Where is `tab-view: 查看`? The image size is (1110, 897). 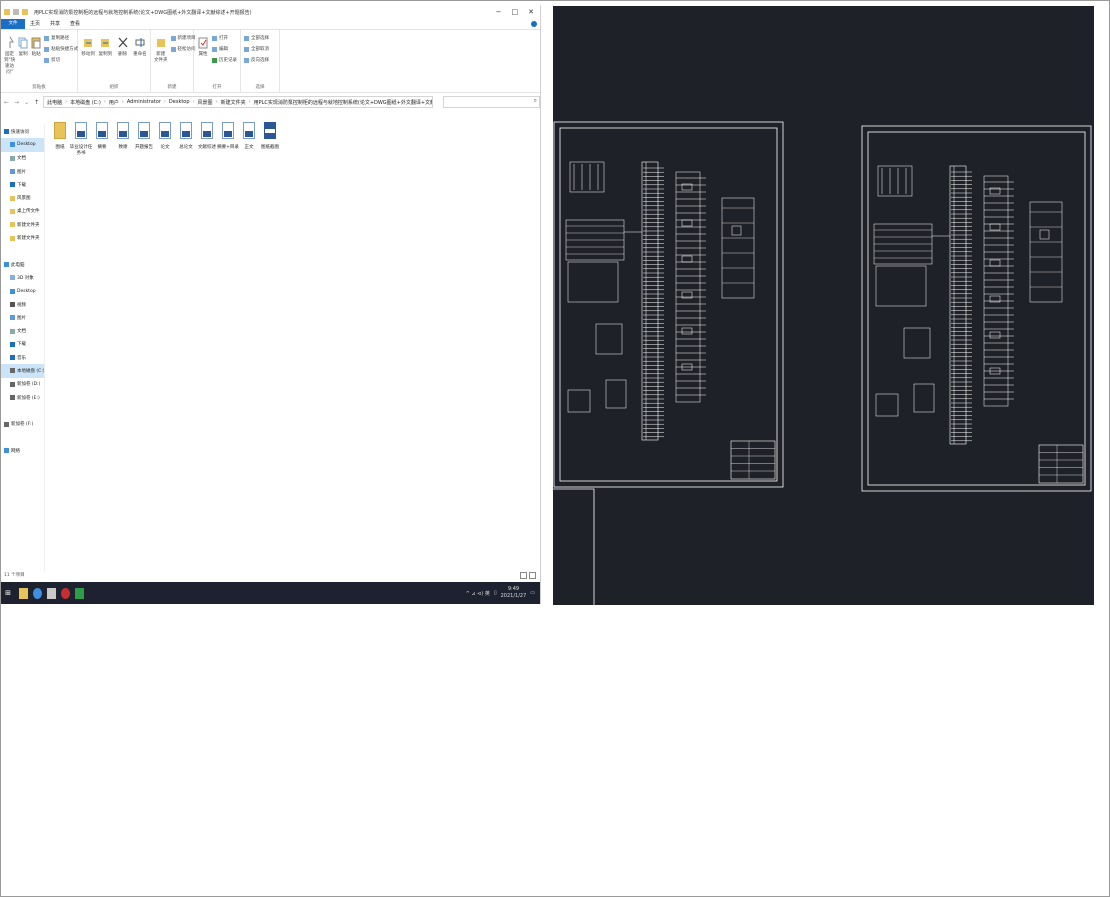
tab-view: 查看 is located at coordinates (75, 24).